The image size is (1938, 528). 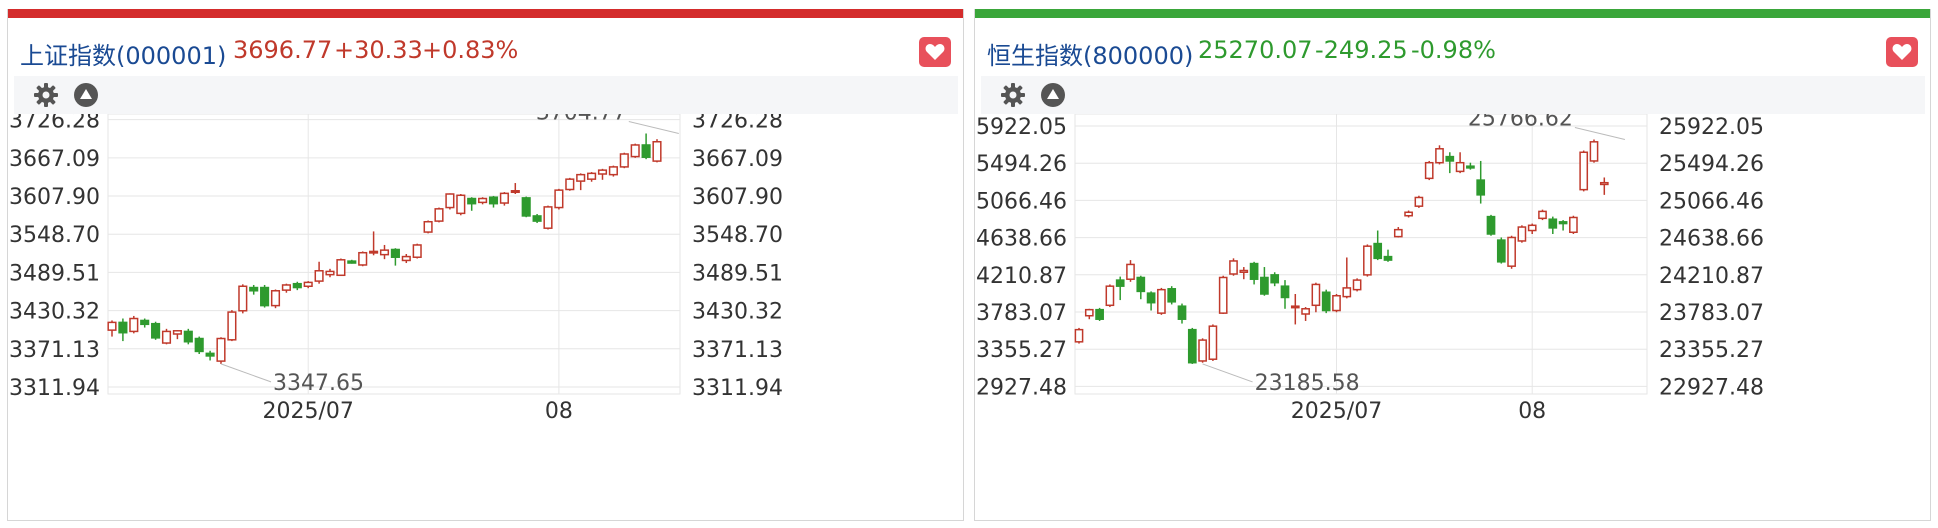 I want to click on chart-toolbar, so click(x=486, y=95).